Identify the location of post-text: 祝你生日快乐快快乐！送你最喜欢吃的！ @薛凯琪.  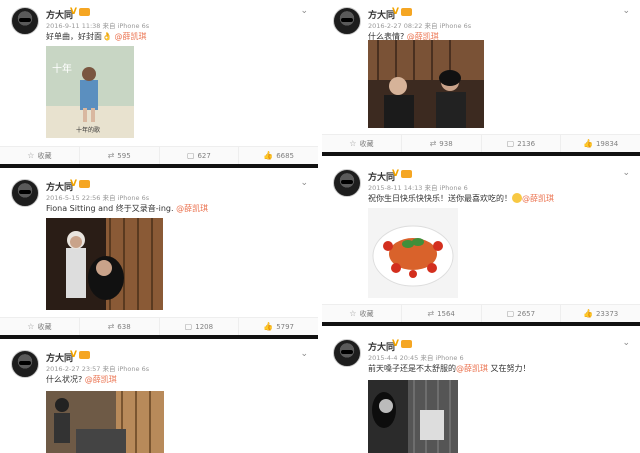
(461, 198).